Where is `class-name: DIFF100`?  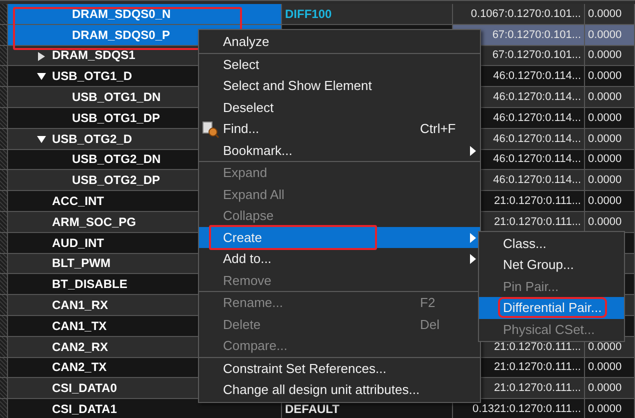
class-name: DIFF100 is located at coordinates (308, 13).